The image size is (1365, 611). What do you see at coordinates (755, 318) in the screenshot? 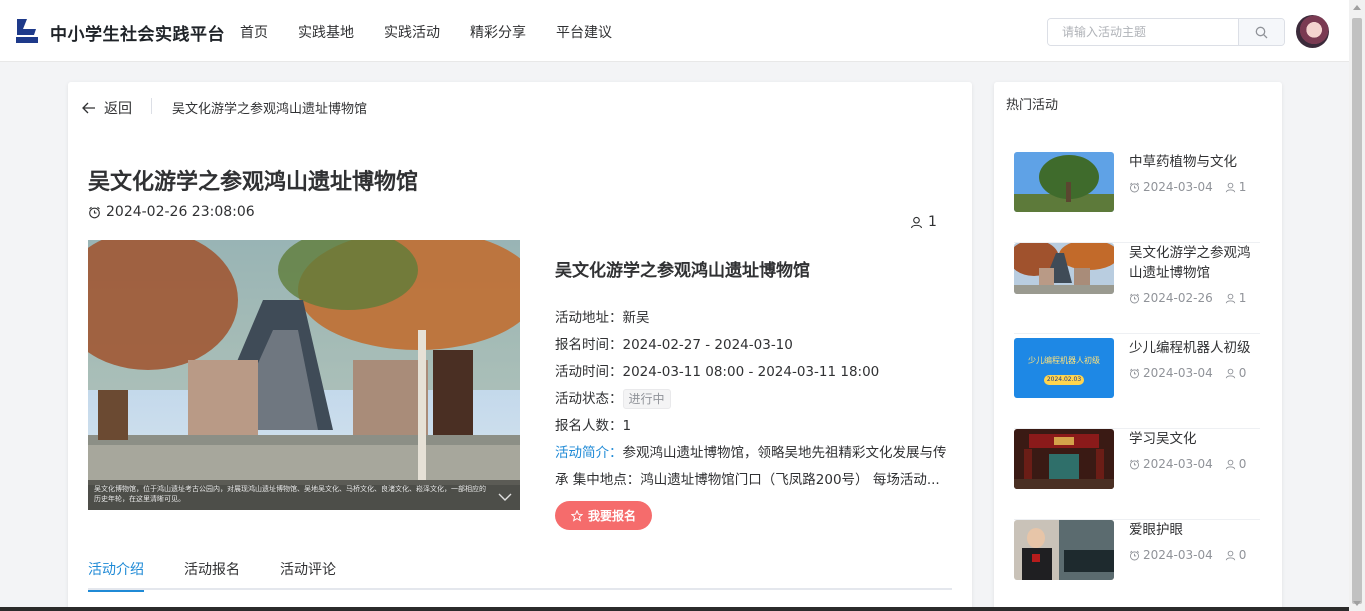
I see `info-row-address: 活动地址：新吴` at bounding box center [755, 318].